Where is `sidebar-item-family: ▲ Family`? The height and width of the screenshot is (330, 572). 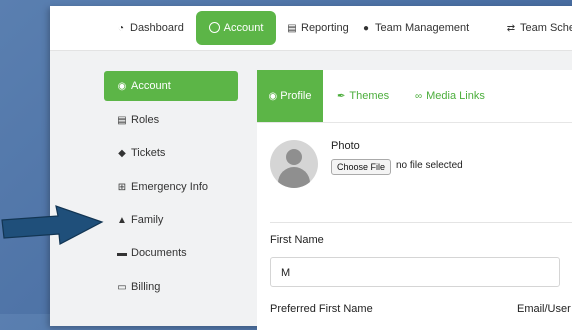
sidebar-item-family: ▲ Family is located at coordinates (171, 220).